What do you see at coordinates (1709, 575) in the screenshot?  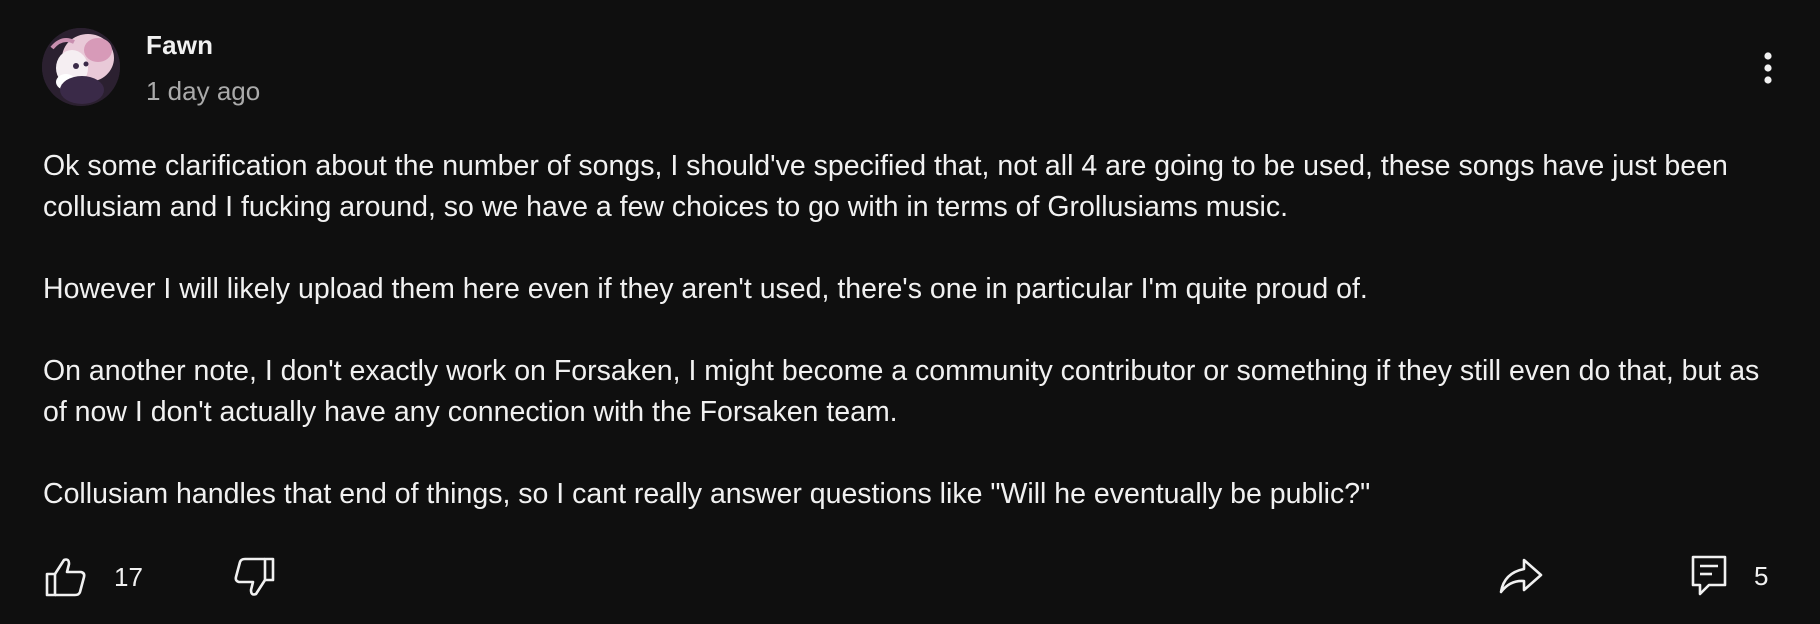 I see `comment-icon` at bounding box center [1709, 575].